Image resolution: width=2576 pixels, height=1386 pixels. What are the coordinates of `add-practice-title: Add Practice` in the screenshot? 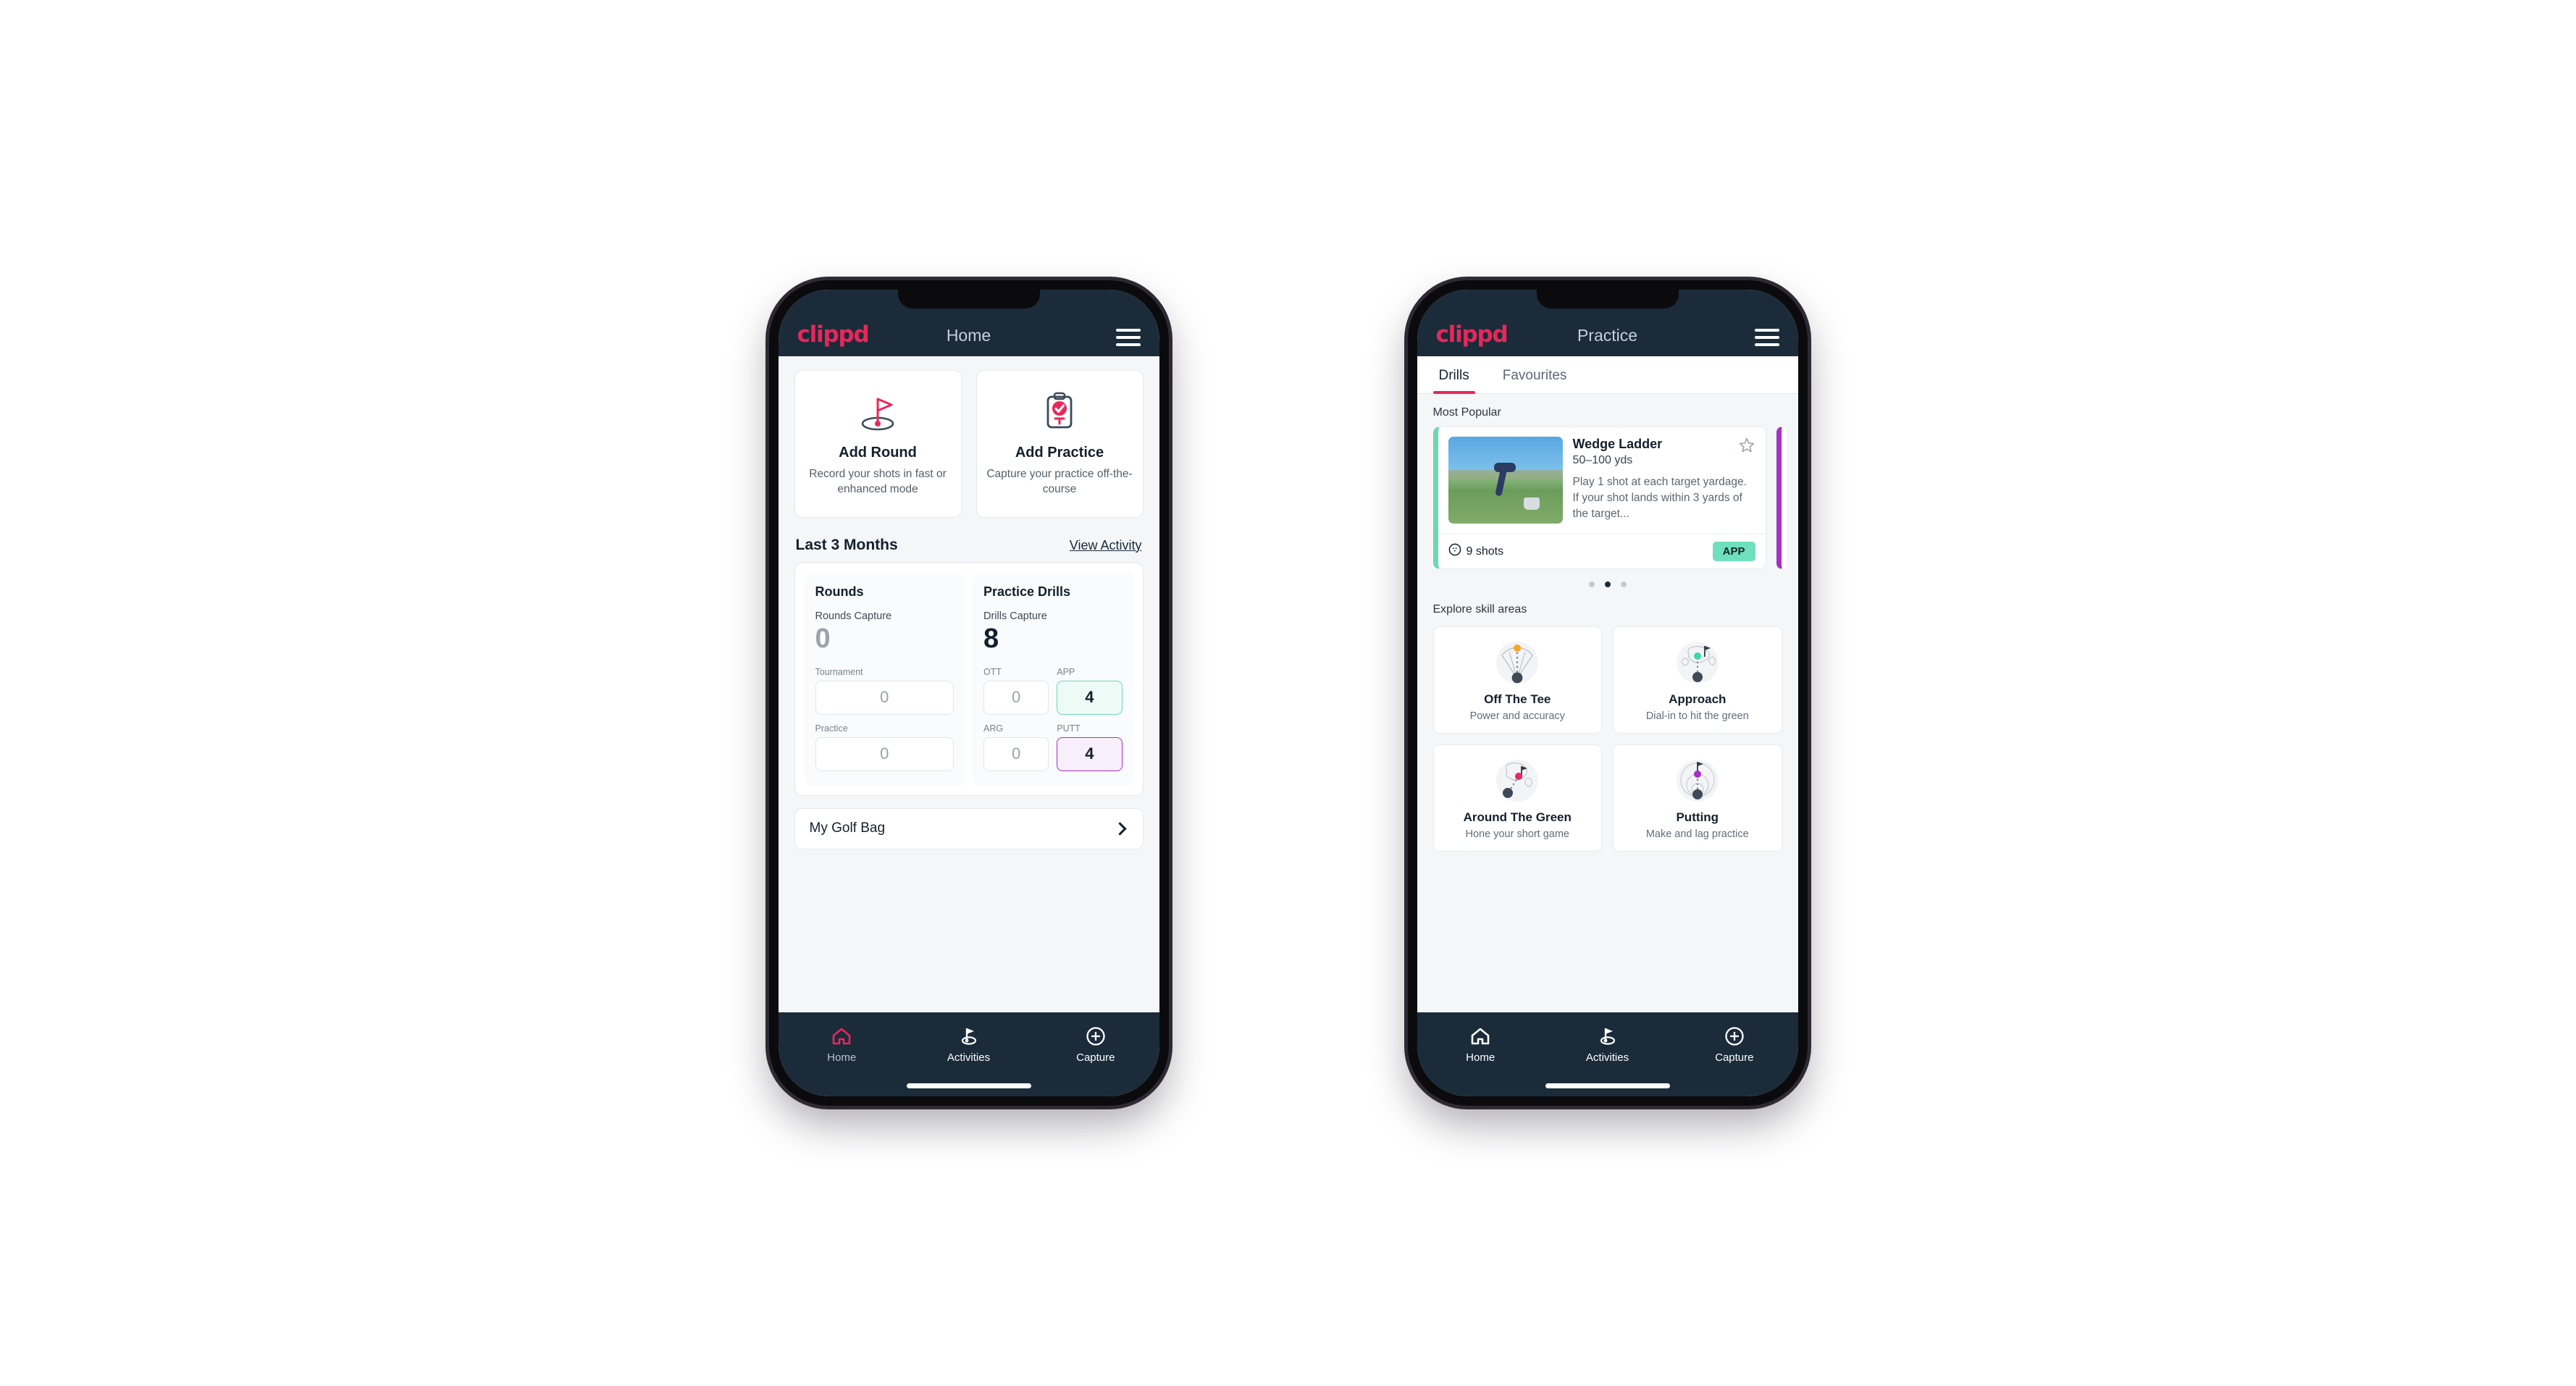 It's located at (1059, 453).